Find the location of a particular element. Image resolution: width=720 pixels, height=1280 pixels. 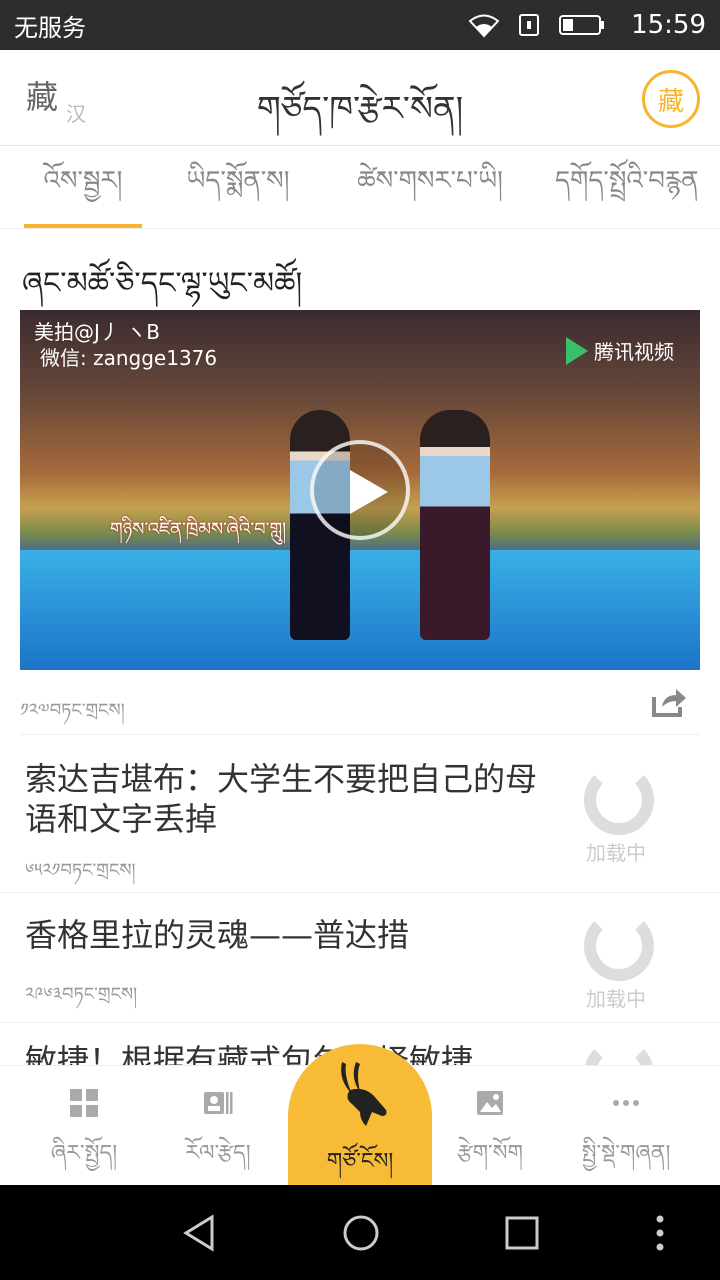

status-bar: 无服务 15:59 is located at coordinates (360, 25).